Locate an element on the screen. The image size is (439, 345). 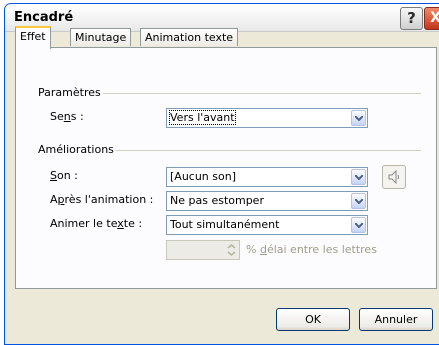
sens-select: Vers l'avant is located at coordinates (267, 118).